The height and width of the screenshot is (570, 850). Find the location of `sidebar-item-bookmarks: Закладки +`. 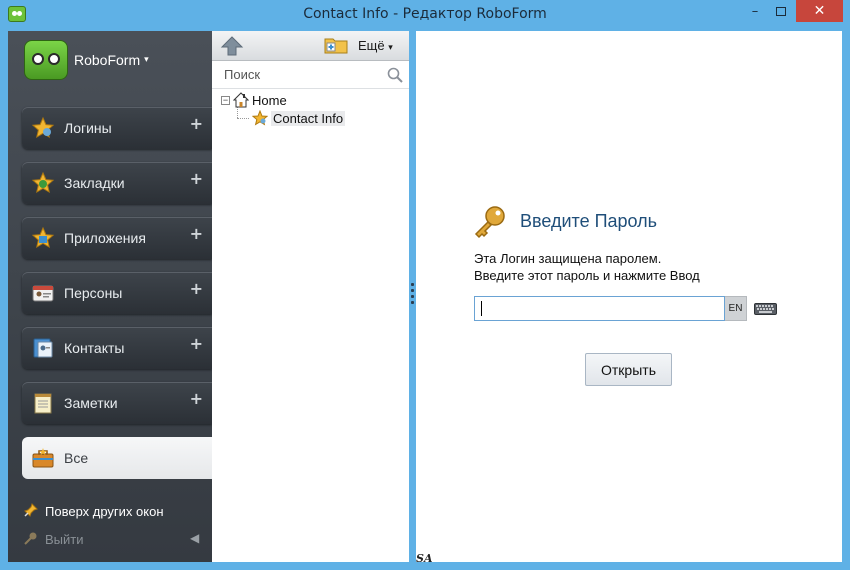

sidebar-item-bookmarks: Закладки + is located at coordinates (117, 183).